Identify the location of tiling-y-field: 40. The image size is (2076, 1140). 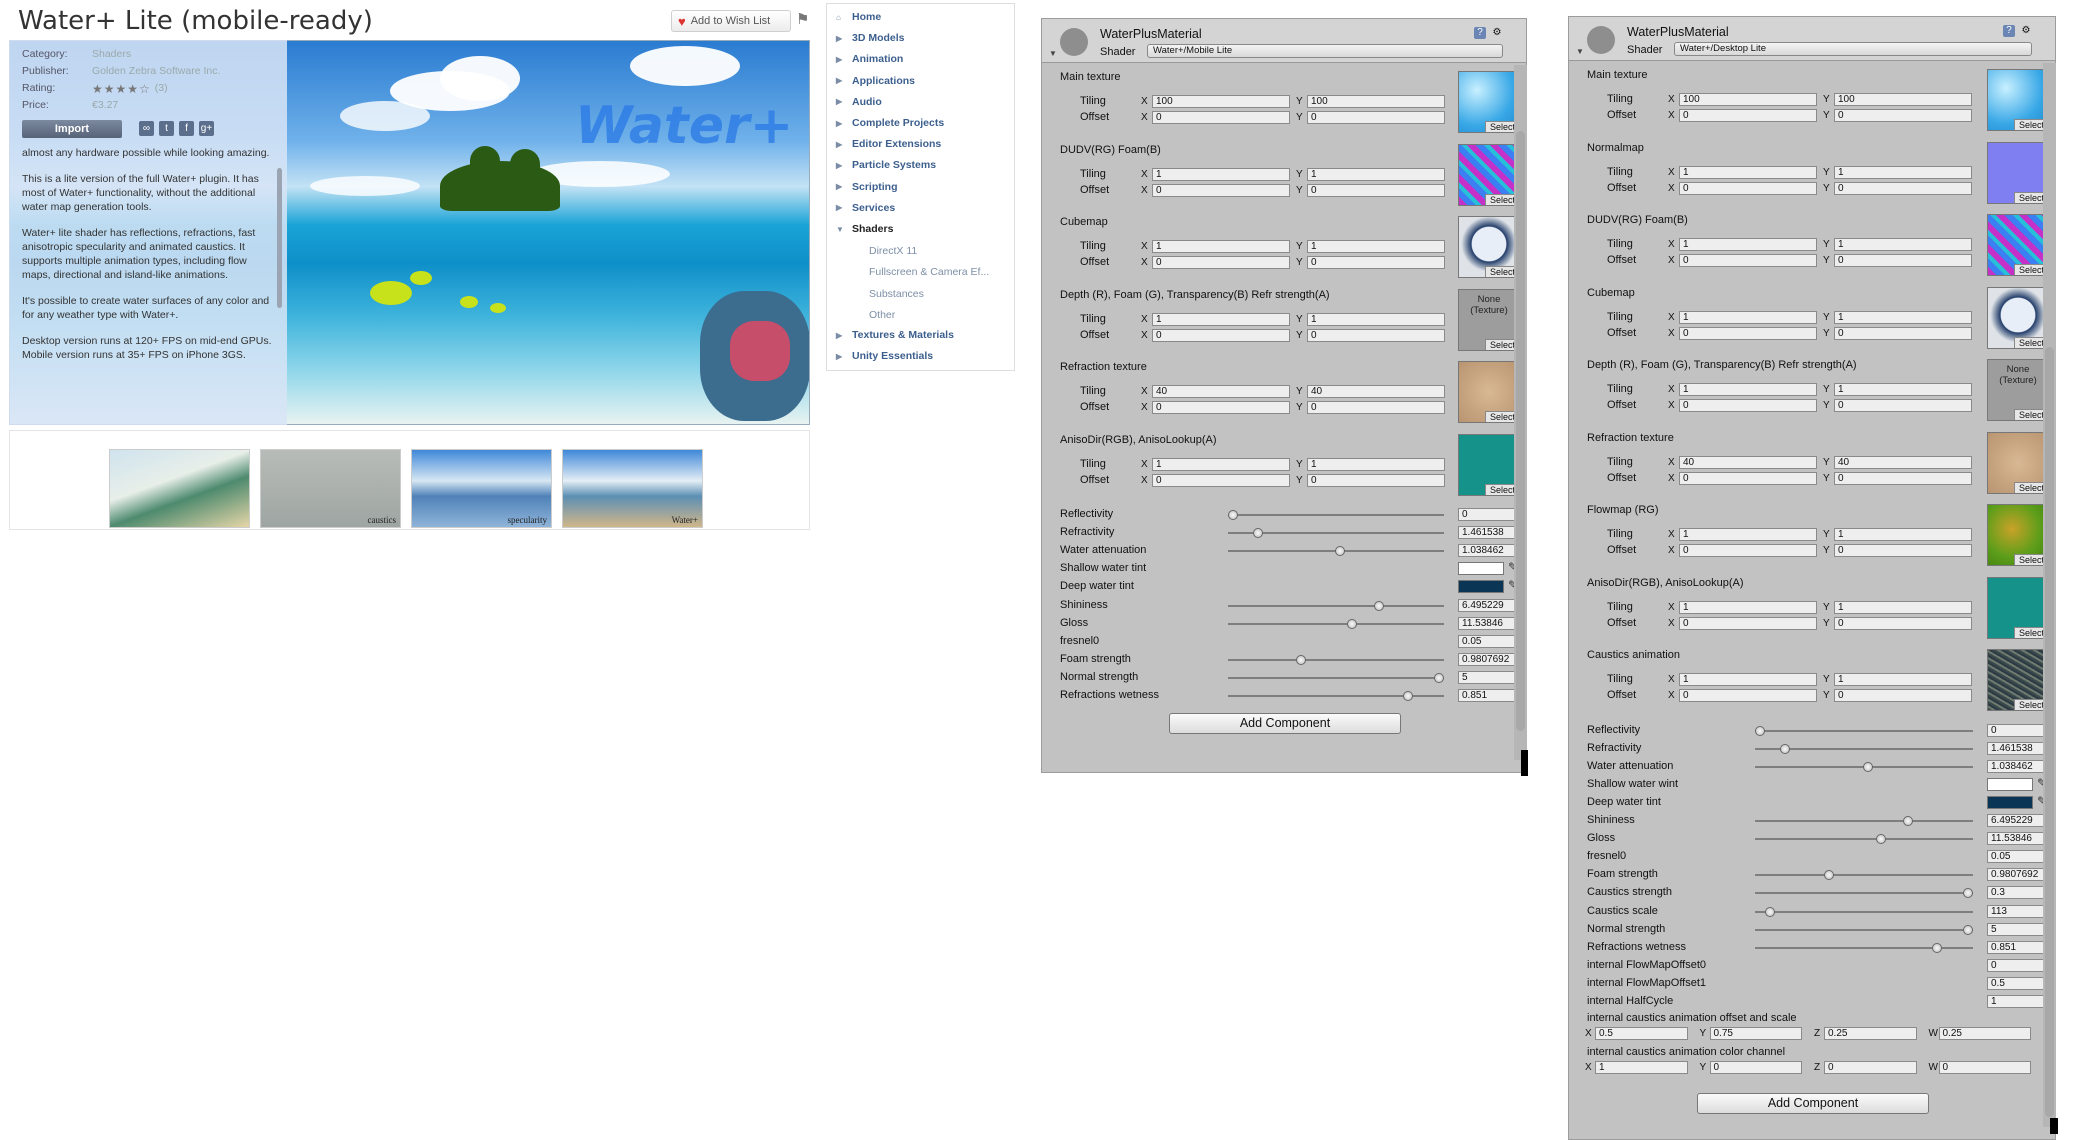
(1903, 462).